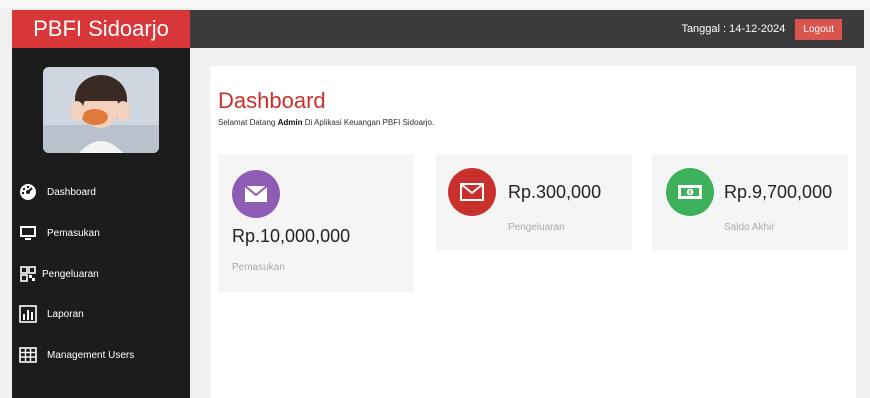  I want to click on sidebar-item-label: Laporan, so click(65, 314).